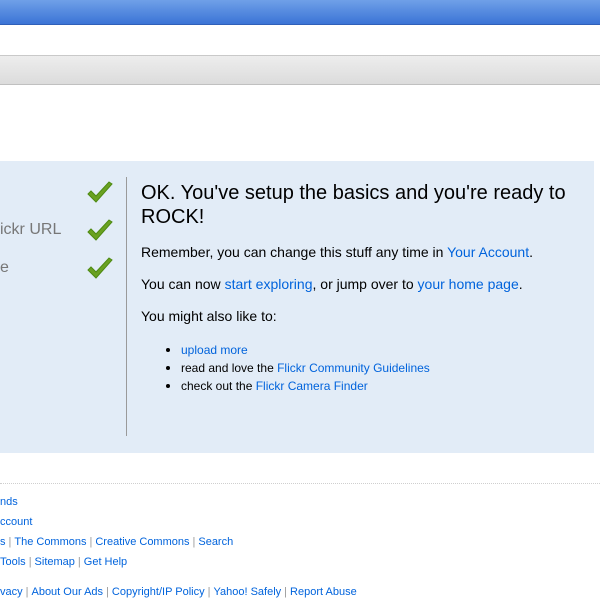 This screenshot has height=600, width=600. Describe the element at coordinates (312, 386) in the screenshot. I see `camera-finder-link: Flickr Camera Finder` at that location.